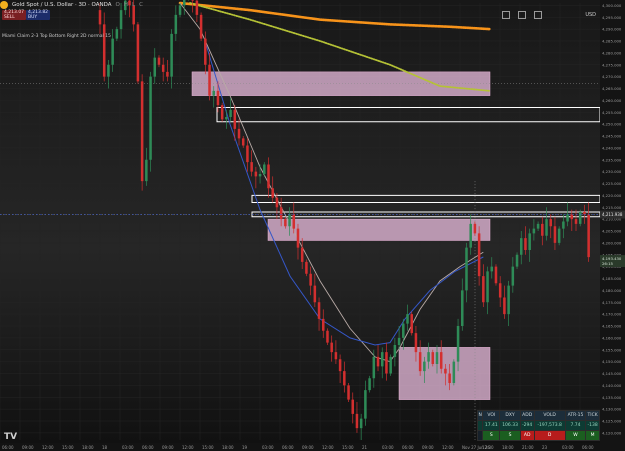 The image size is (625, 451). I want to click on supply-zone, so click(379, 229).